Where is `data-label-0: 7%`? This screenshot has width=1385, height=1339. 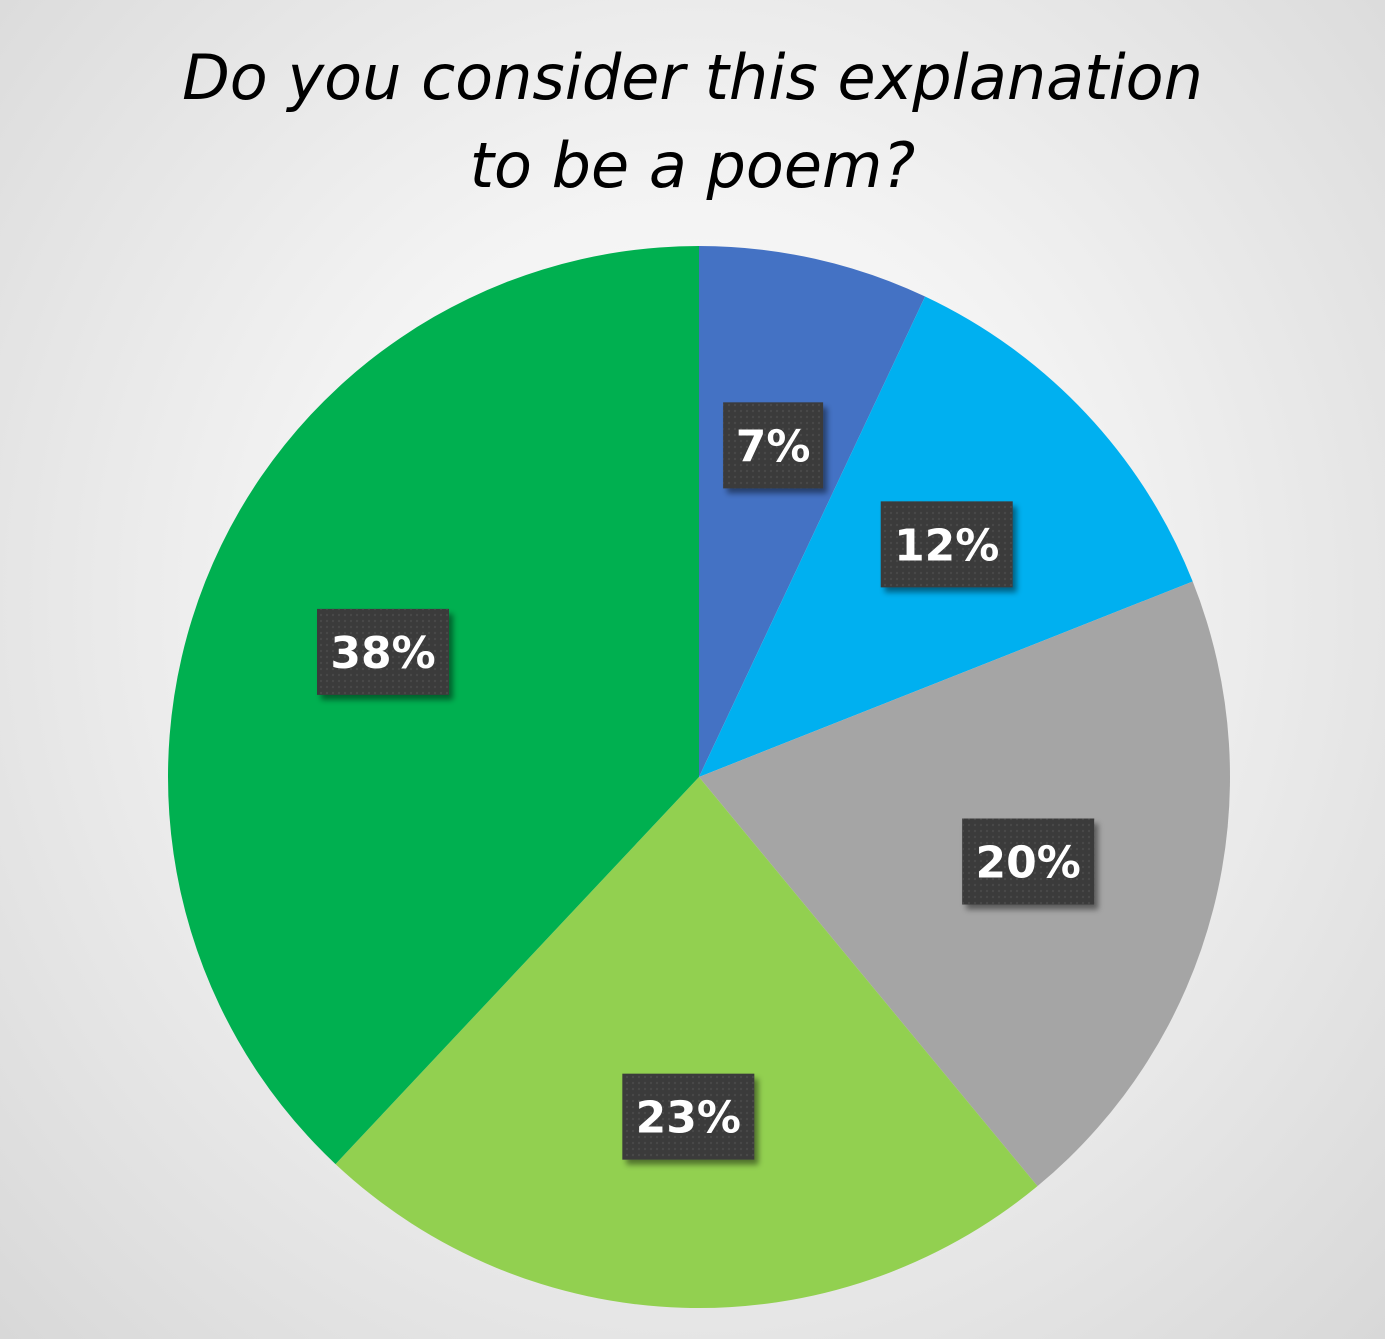
data-label-0: 7% is located at coordinates (773, 445).